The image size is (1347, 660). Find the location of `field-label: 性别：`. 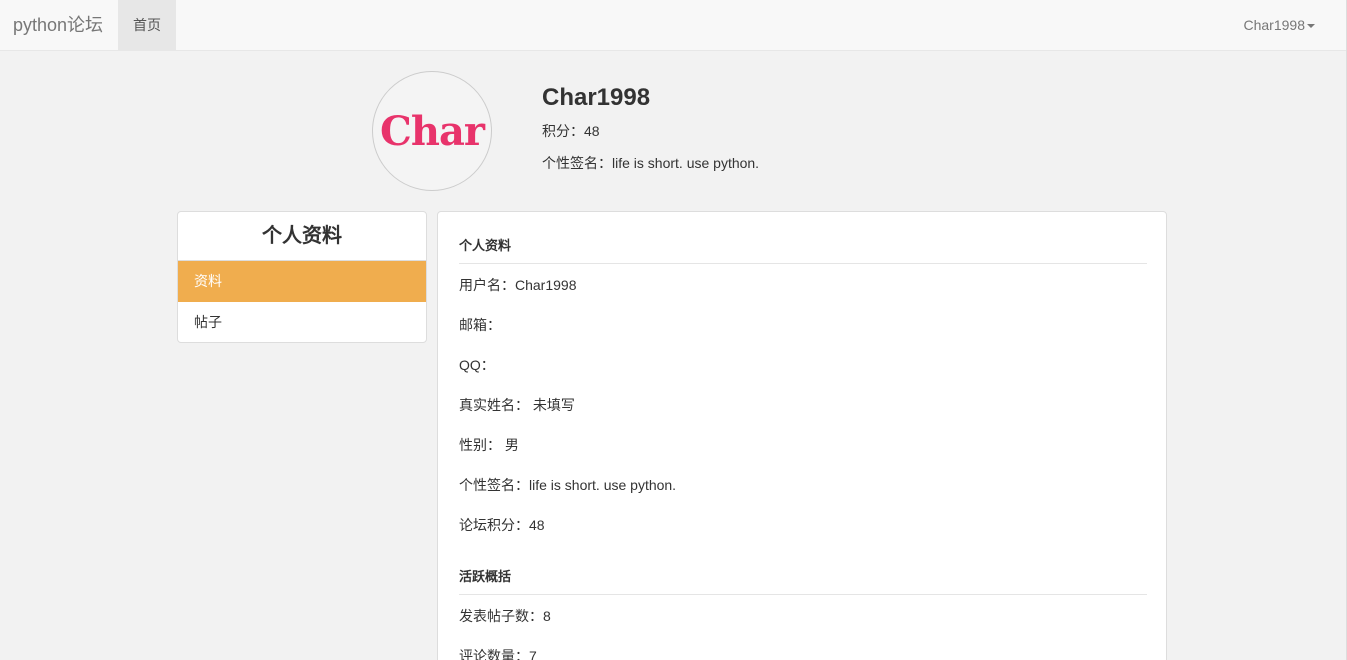

field-label: 性别： is located at coordinates (480, 445).